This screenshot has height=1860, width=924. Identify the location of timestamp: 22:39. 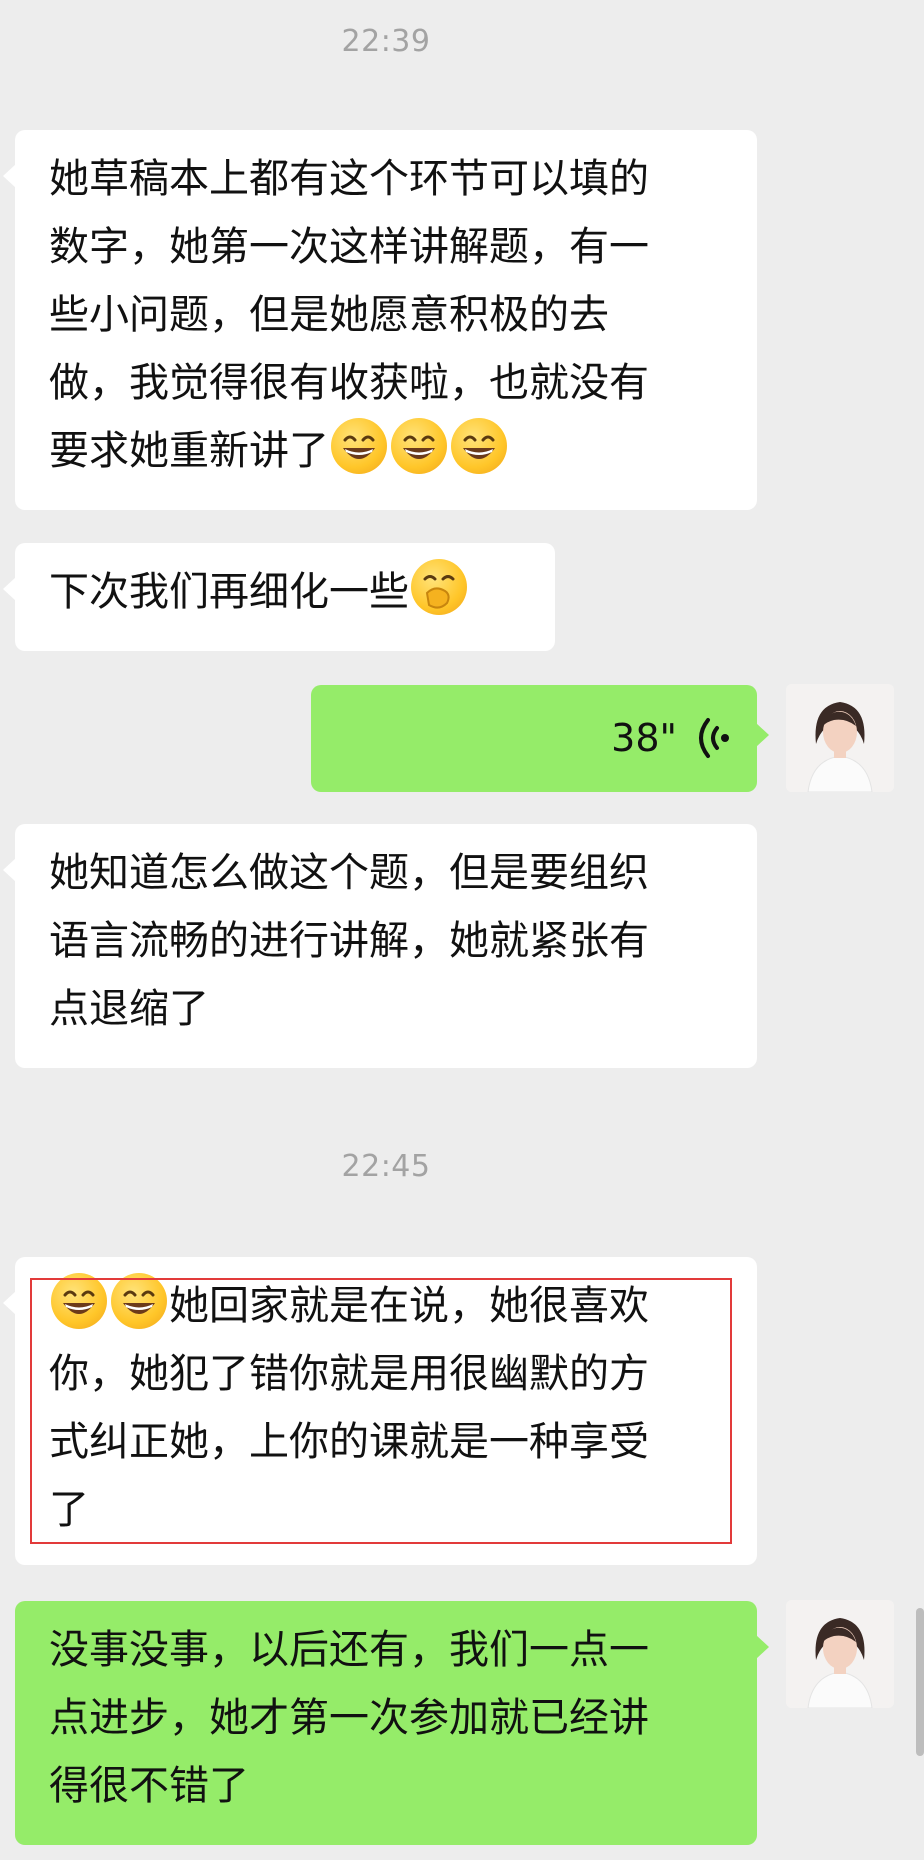
(386, 41).